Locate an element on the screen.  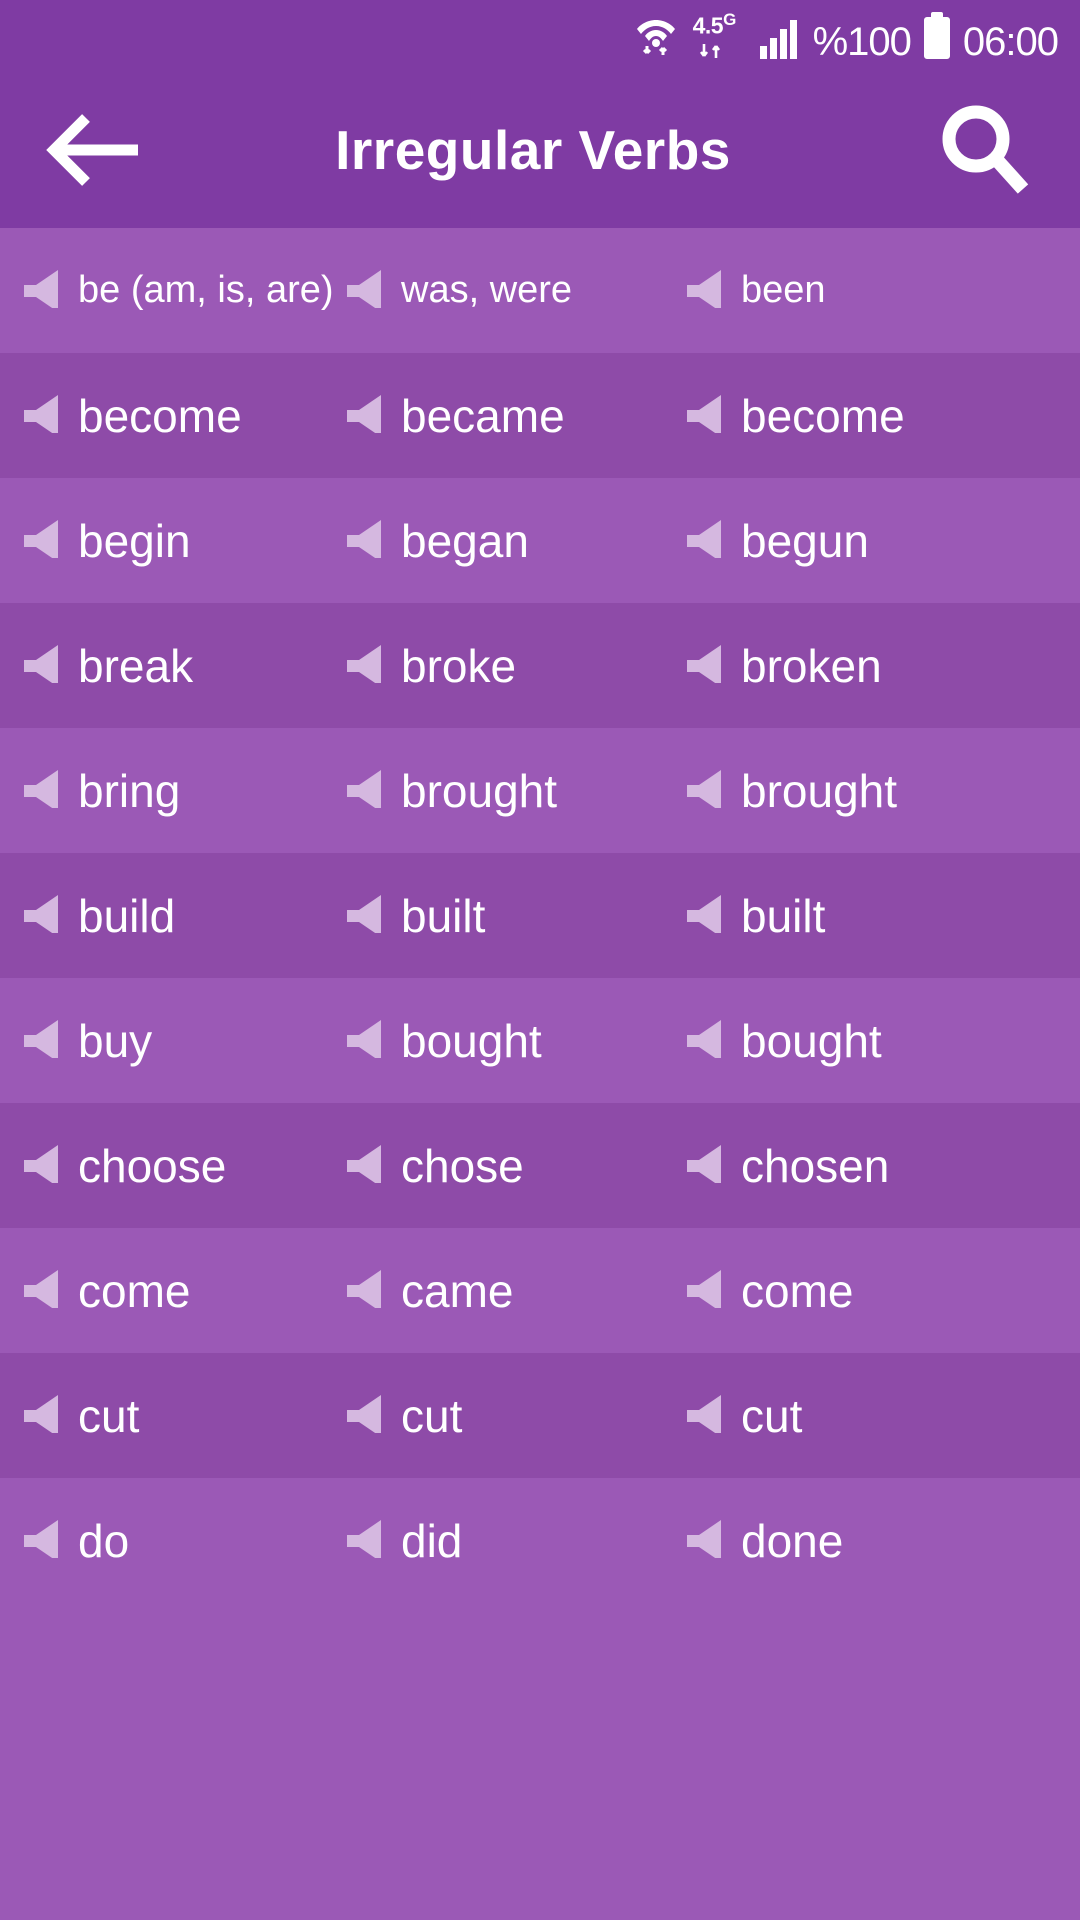
verb-cell-base: come is located at coordinates (172, 1290).